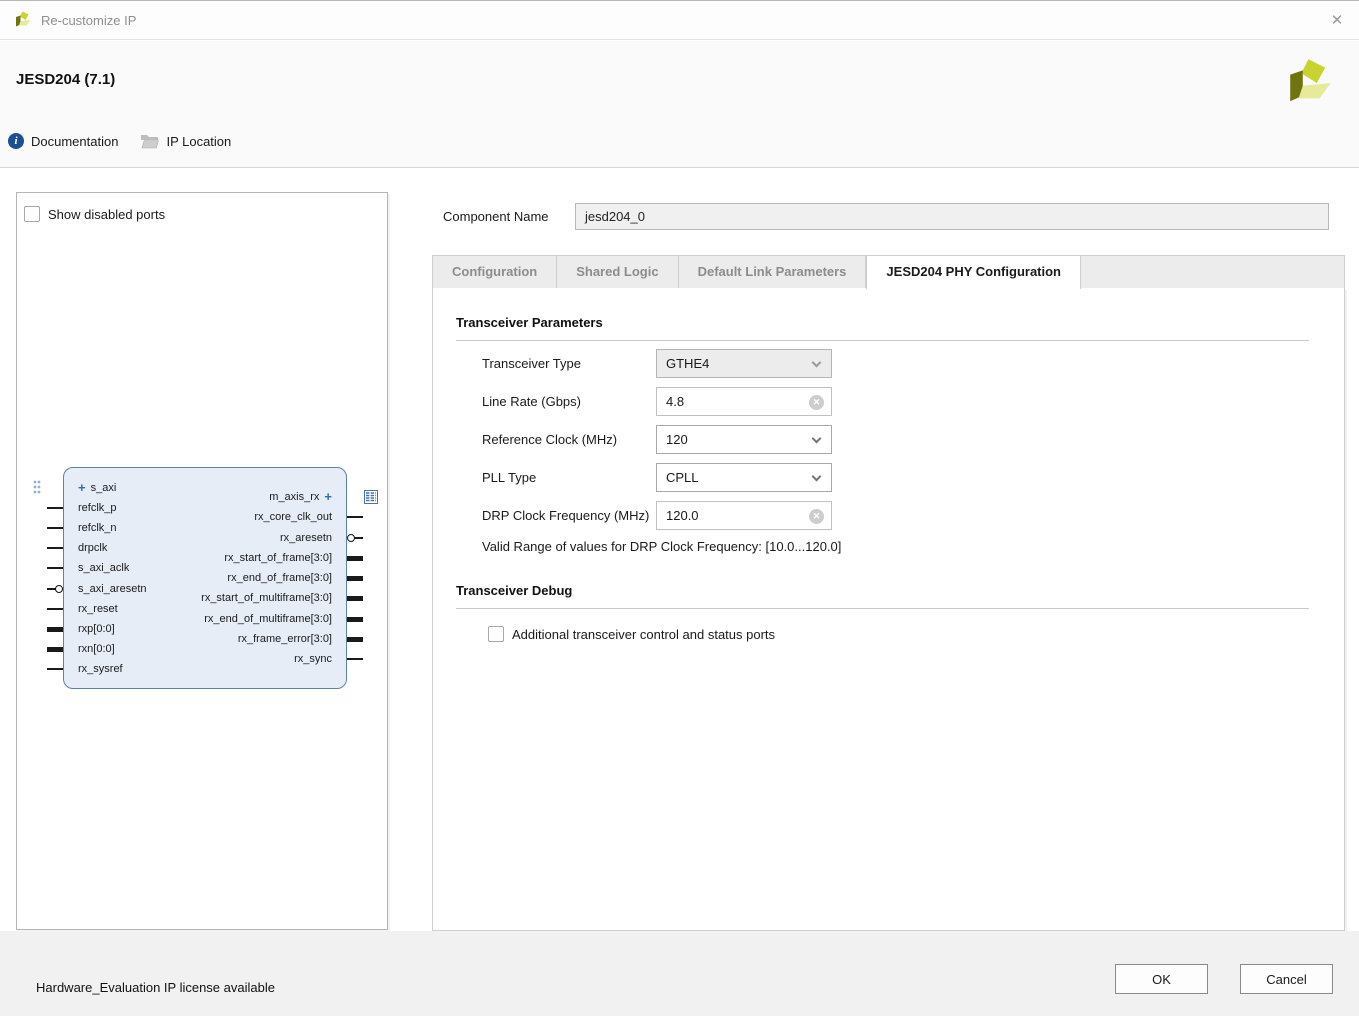 This screenshot has height=1016, width=1359. What do you see at coordinates (294, 497) in the screenshot?
I see `port-label: m_axis_rx` at bounding box center [294, 497].